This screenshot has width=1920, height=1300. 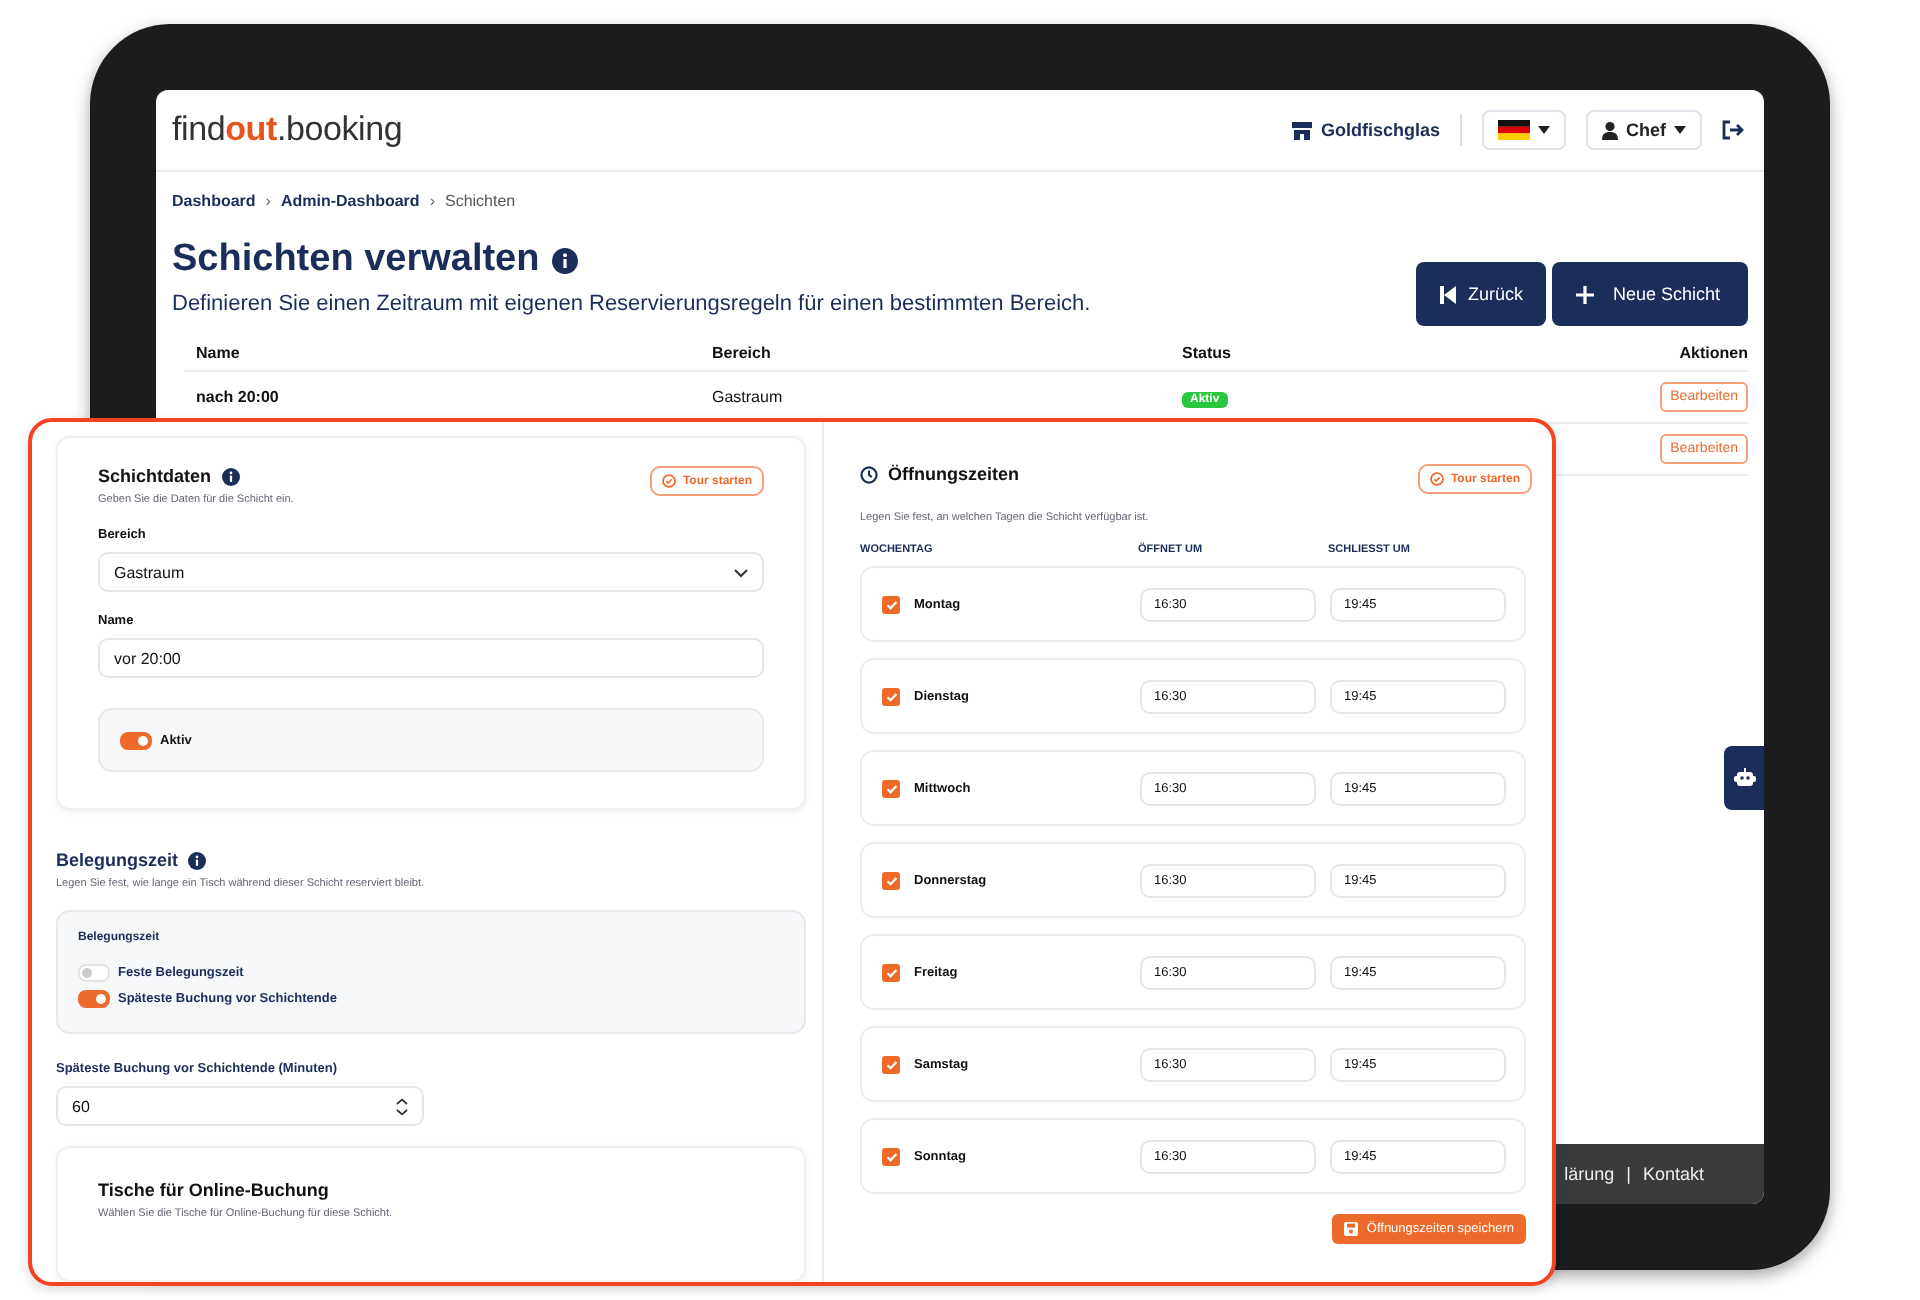 I want to click on language-dropdown, so click(x=1524, y=130).